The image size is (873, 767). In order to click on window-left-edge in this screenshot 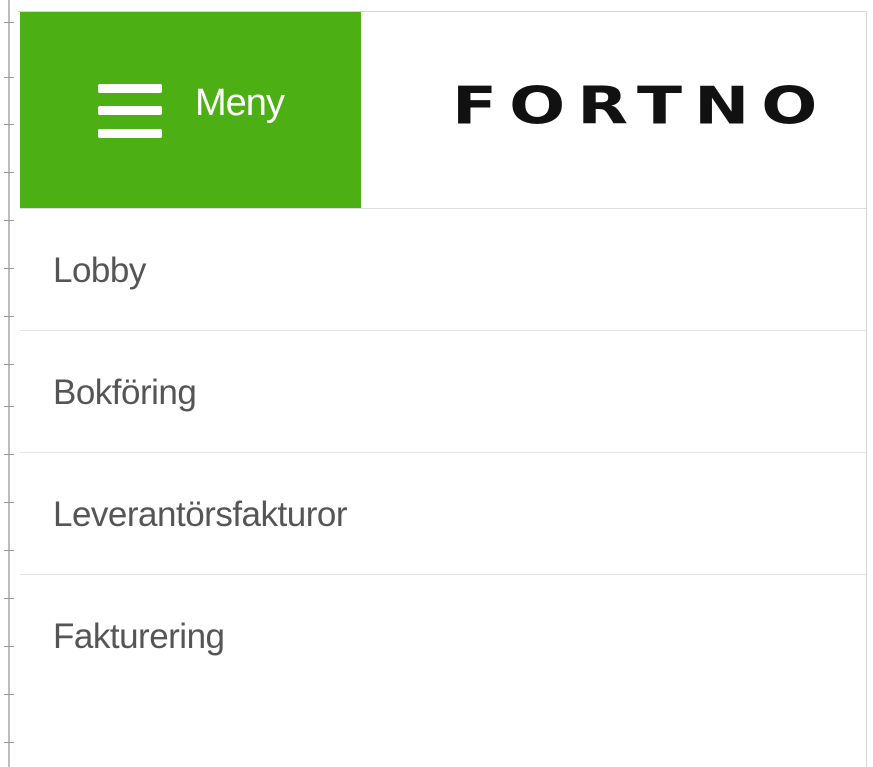, I will do `click(9, 383)`.